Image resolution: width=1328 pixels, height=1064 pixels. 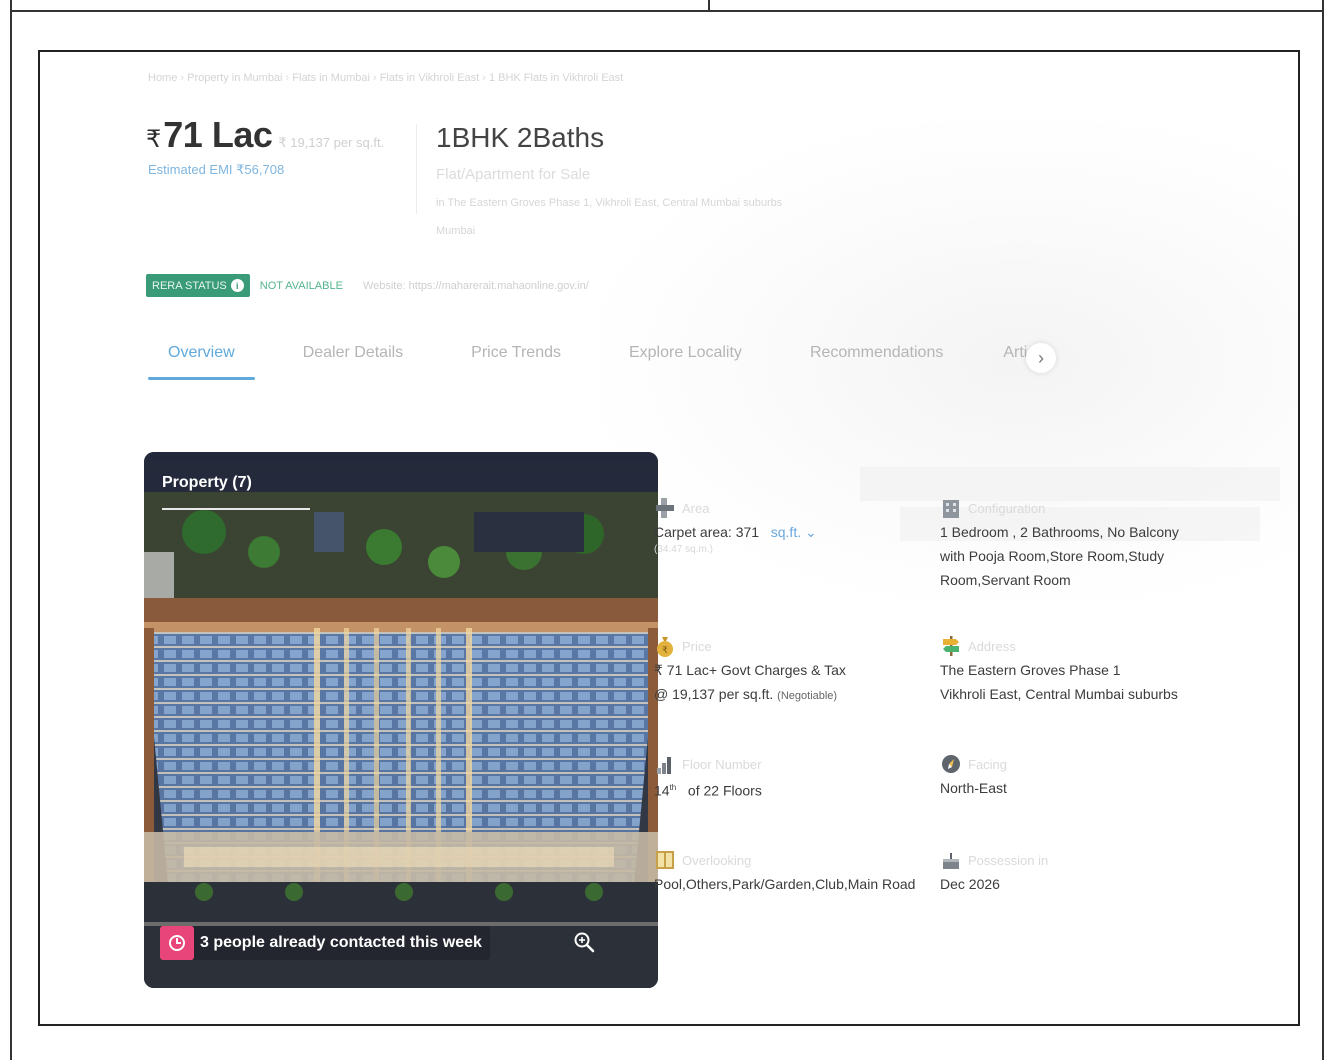 What do you see at coordinates (722, 764) in the screenshot?
I see `floor-label: Floor Number` at bounding box center [722, 764].